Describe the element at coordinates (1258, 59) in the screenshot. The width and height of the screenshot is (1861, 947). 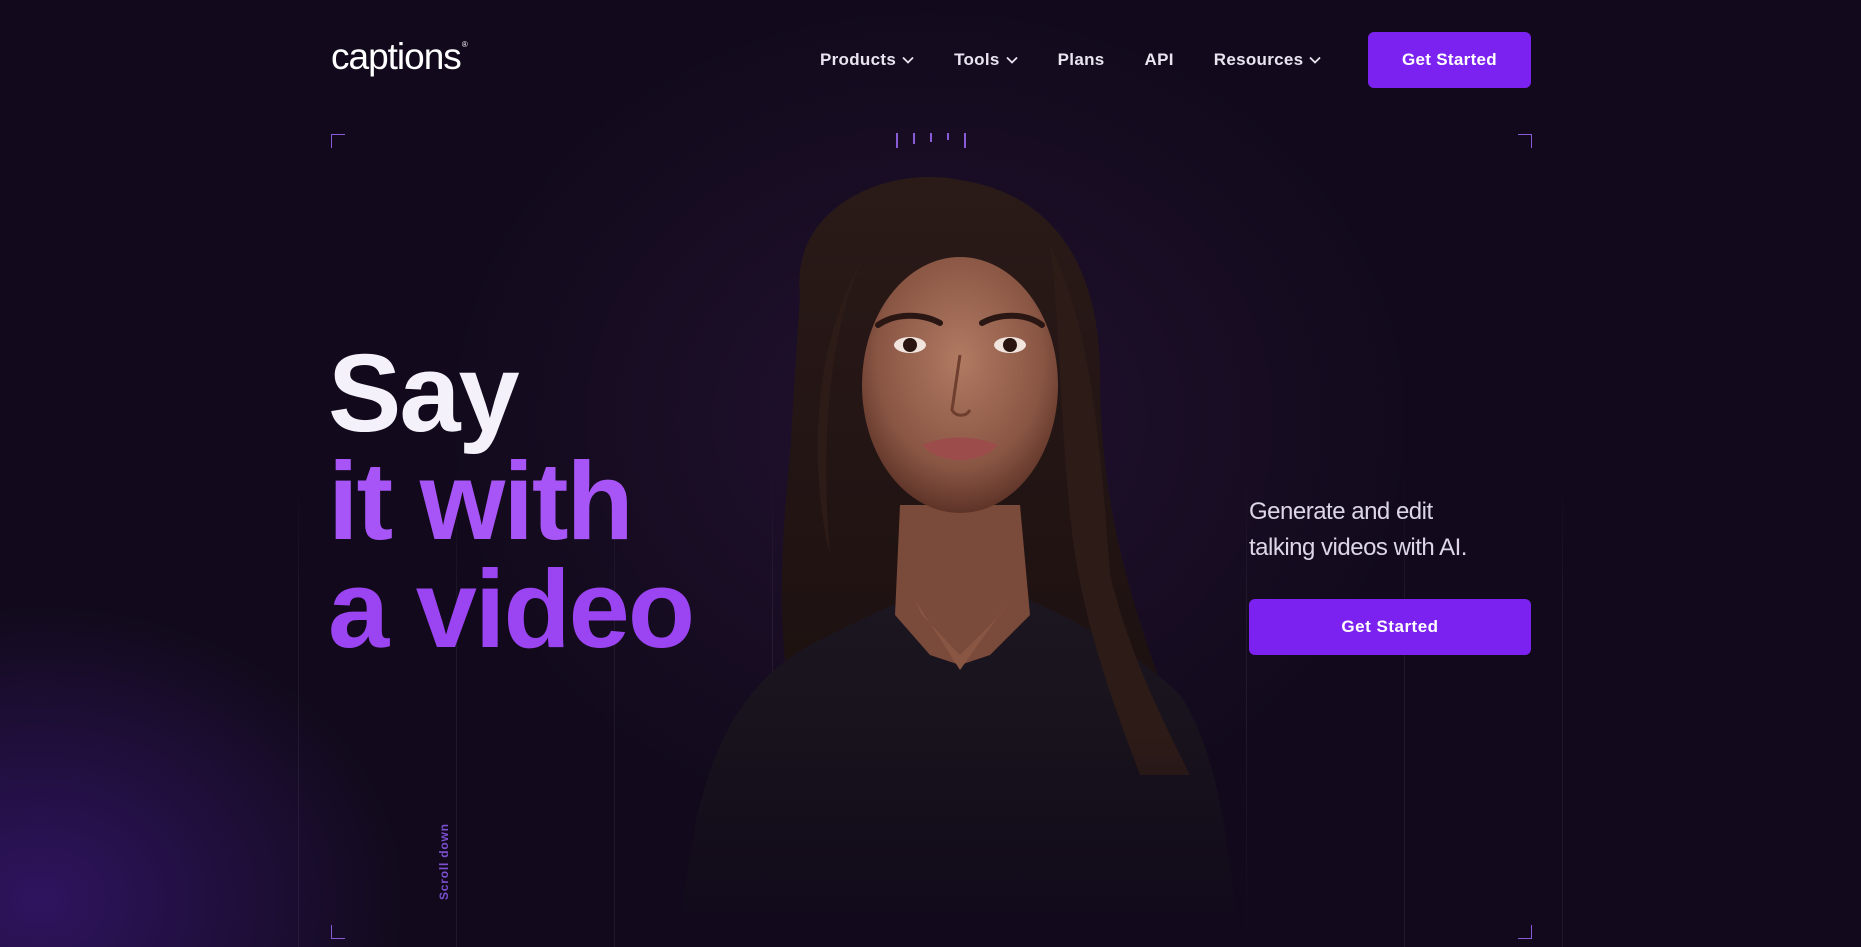
I see `nav-item-label: Resources` at that location.